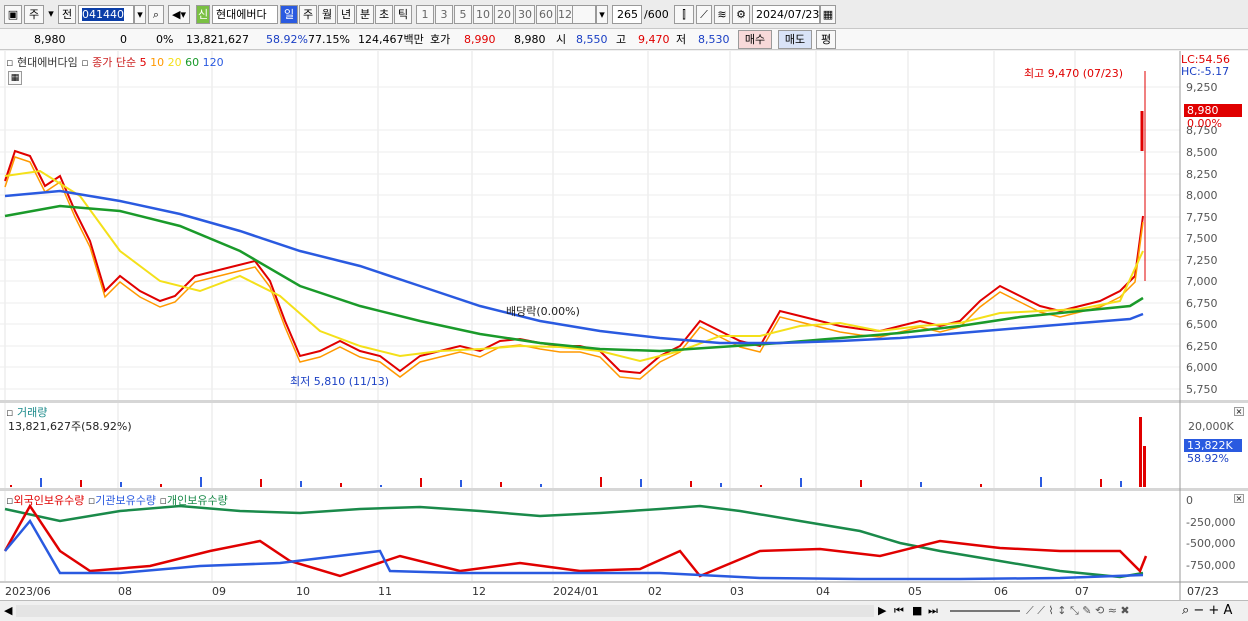  What do you see at coordinates (1239, 411) in the screenshot?
I see `volume-panel-close-icon: ×` at bounding box center [1239, 411].